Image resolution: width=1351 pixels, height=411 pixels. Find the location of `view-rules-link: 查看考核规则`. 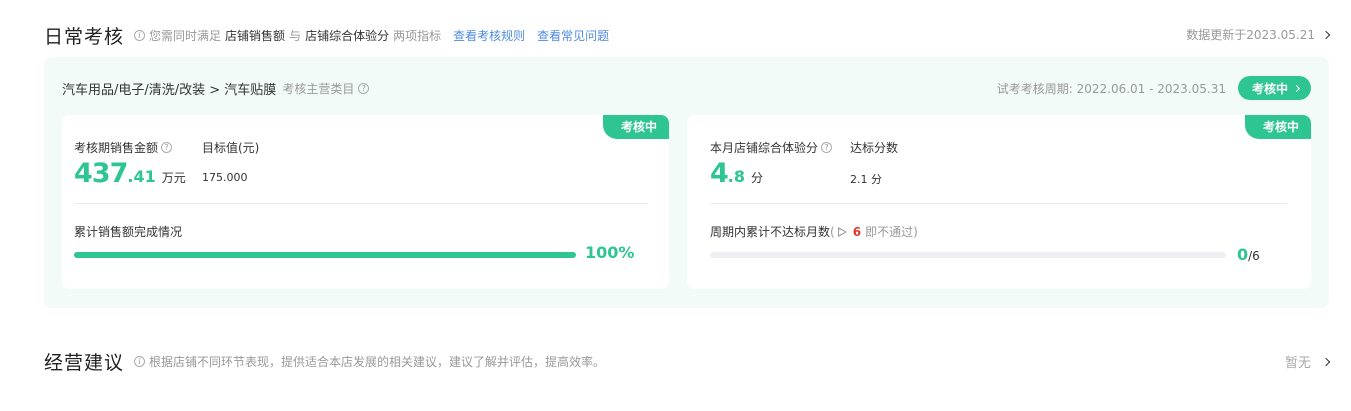

view-rules-link: 查看考核规则 is located at coordinates (489, 35).